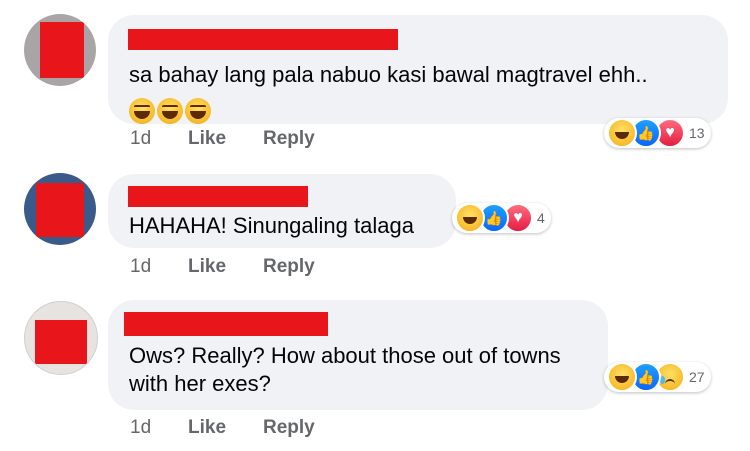 Image resolution: width=750 pixels, height=451 pixels. What do you see at coordinates (657, 377) in the screenshot?
I see `reaction-summary: 👍 27` at bounding box center [657, 377].